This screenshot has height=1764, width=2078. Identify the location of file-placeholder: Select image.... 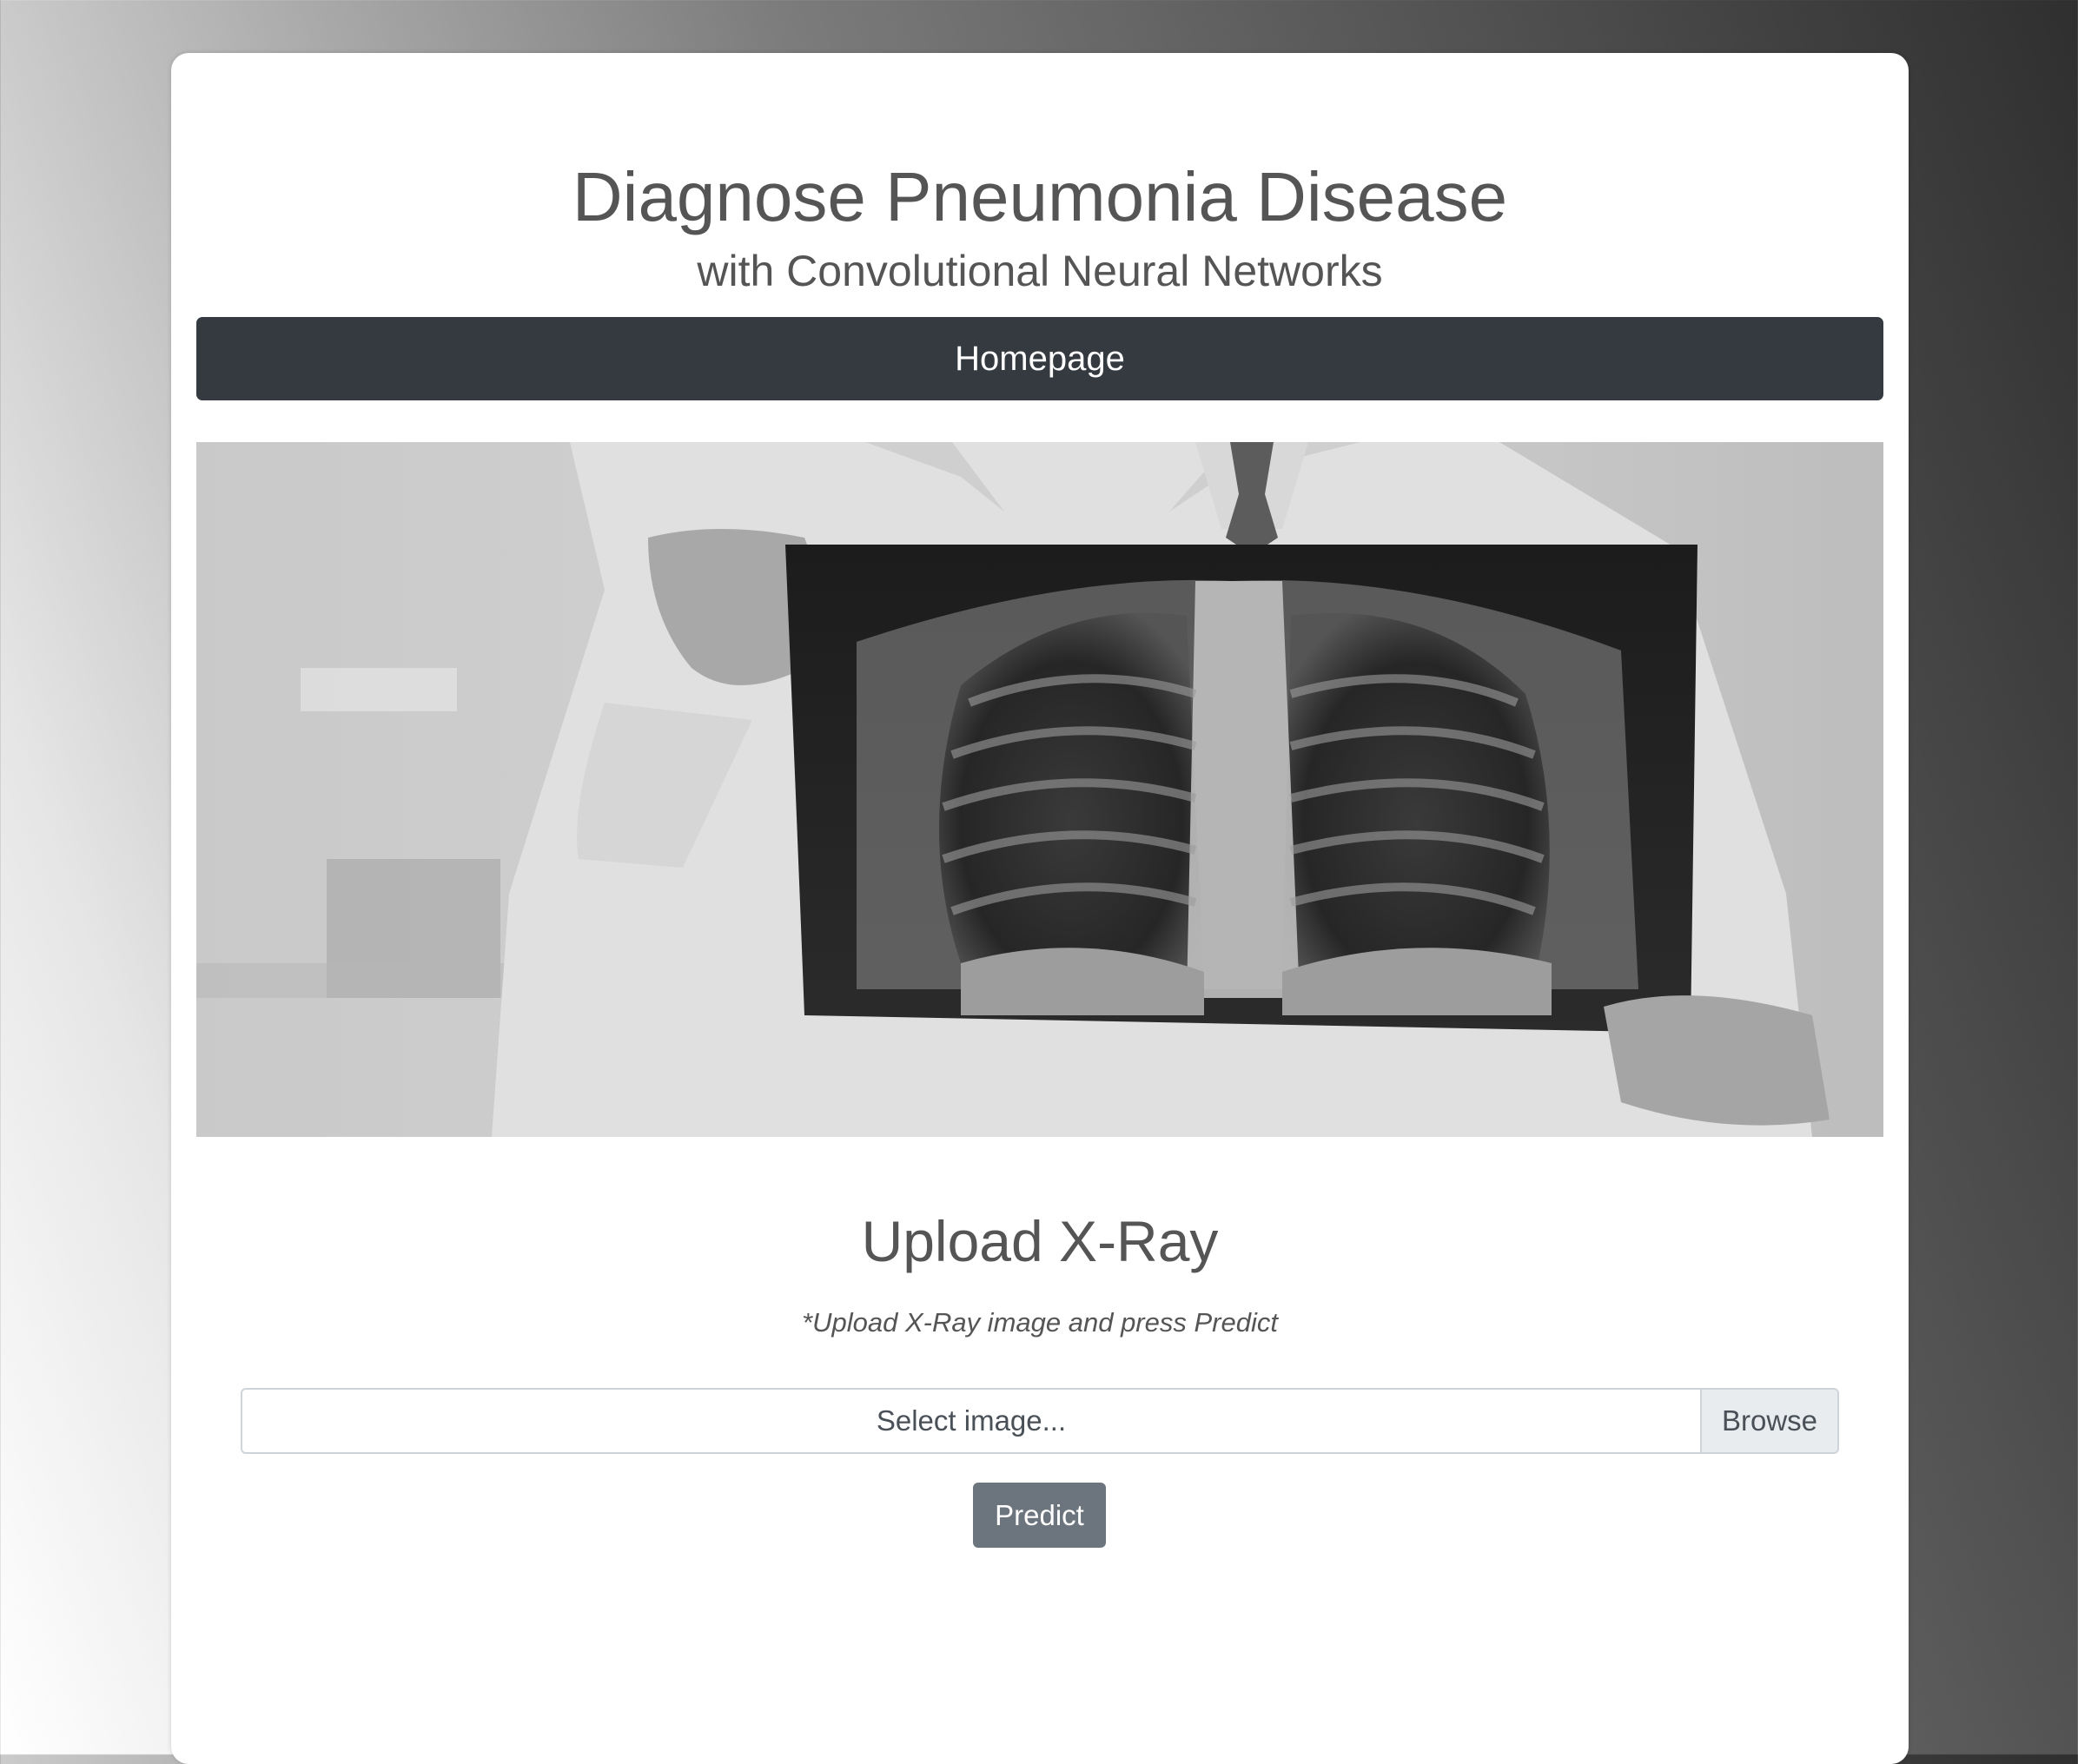
(971, 1421).